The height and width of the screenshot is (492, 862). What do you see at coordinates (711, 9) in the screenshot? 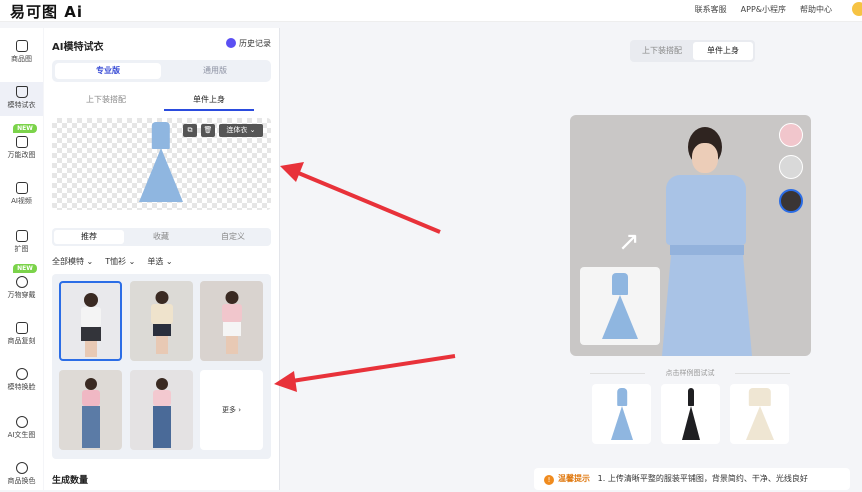
I see `contact-support-link: 联系客服` at bounding box center [711, 9].